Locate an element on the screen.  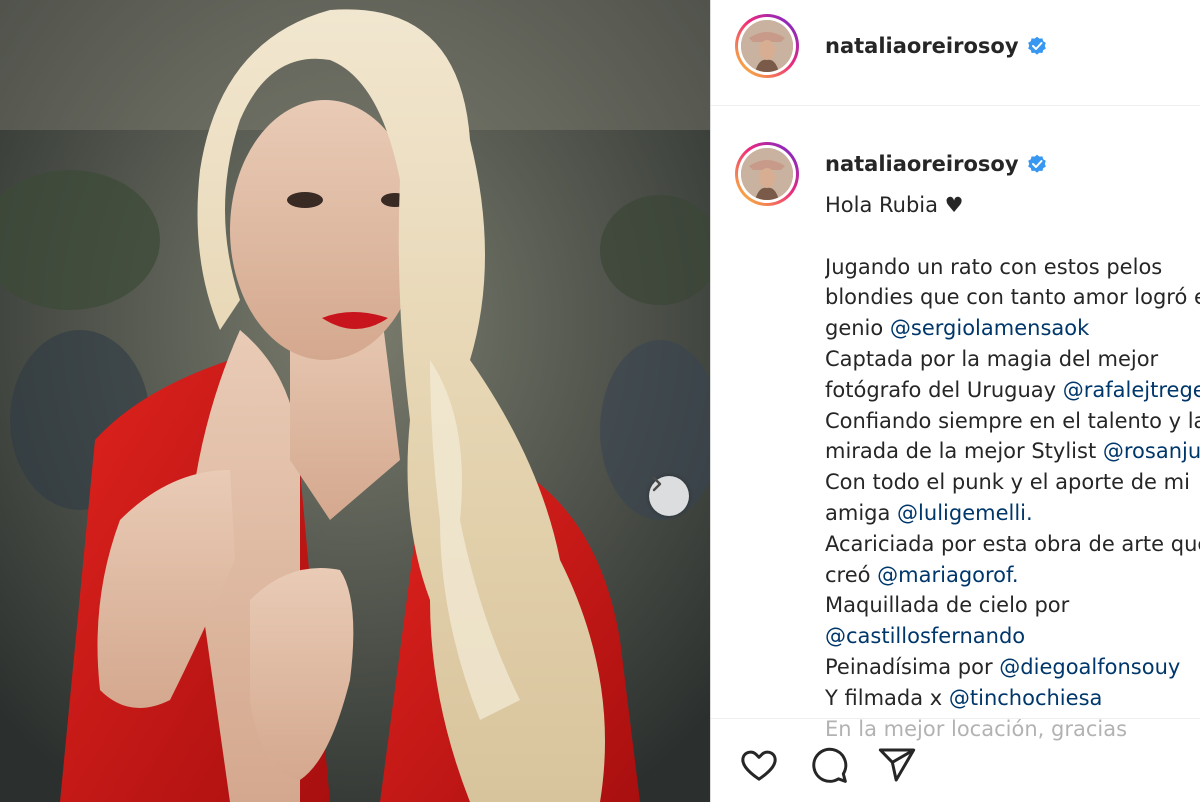
username-link: nataliaoreirosoy is located at coordinates (936, 46).